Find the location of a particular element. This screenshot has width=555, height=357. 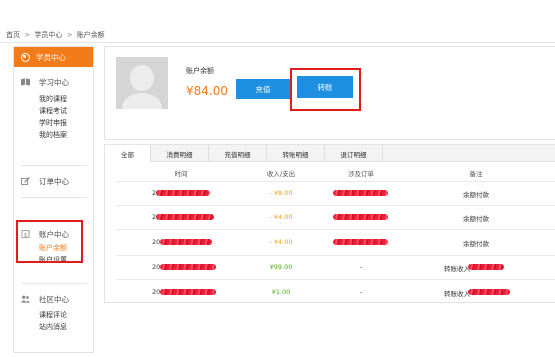

recharge-button: 充值 is located at coordinates (263, 89).